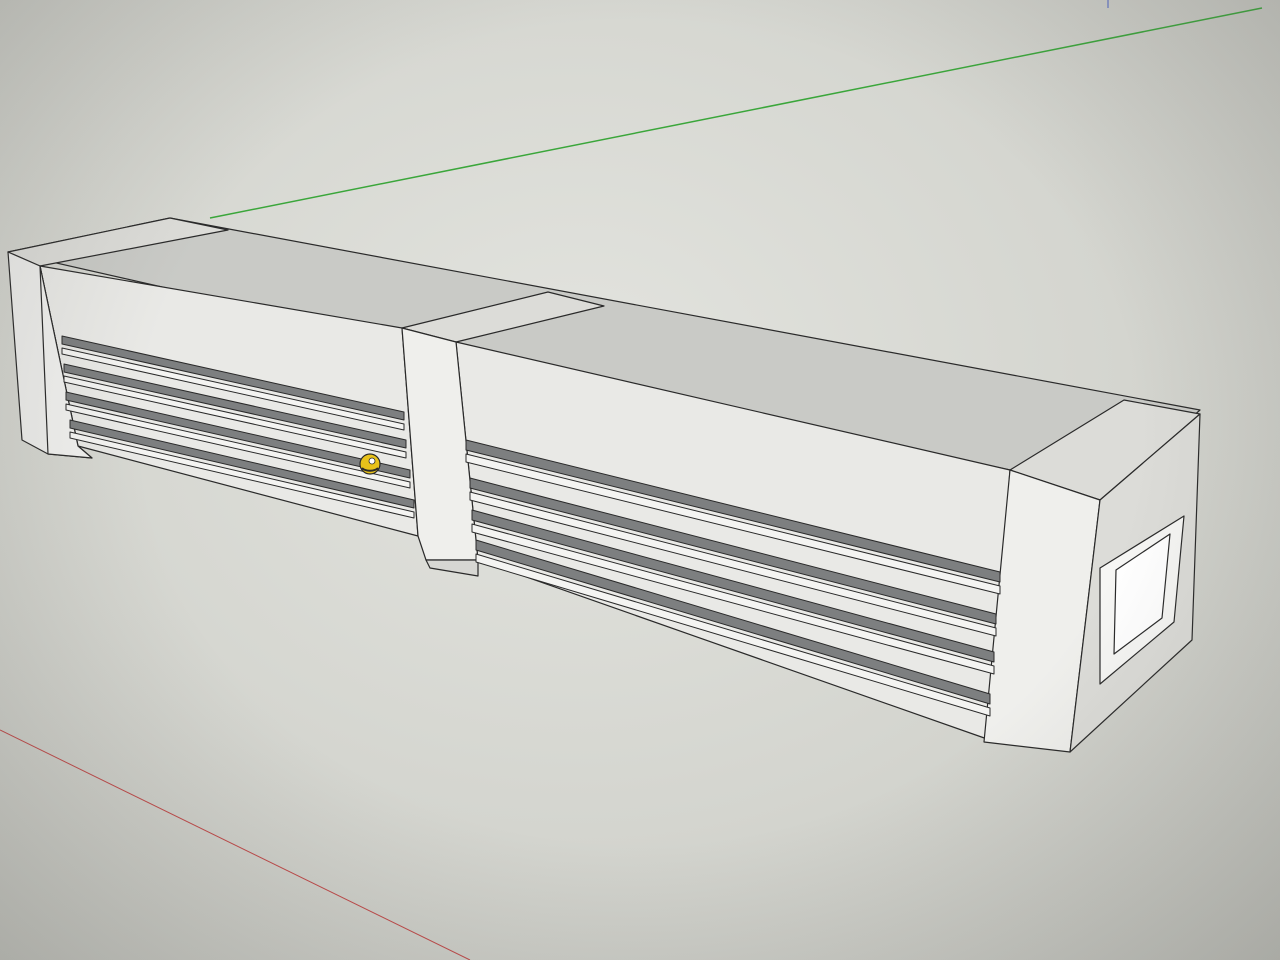 This screenshot has height=960, width=1280. What do you see at coordinates (452, 568) in the screenshot?
I see `middle-leg-bottom` at bounding box center [452, 568].